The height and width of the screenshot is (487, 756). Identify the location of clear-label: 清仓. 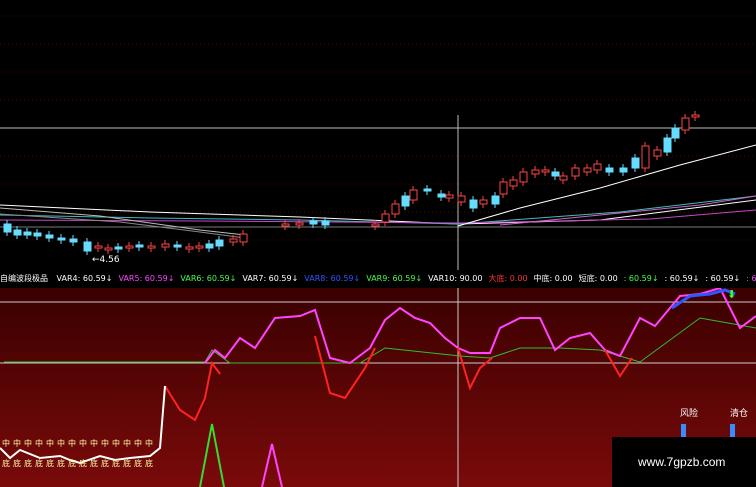
(739, 414).